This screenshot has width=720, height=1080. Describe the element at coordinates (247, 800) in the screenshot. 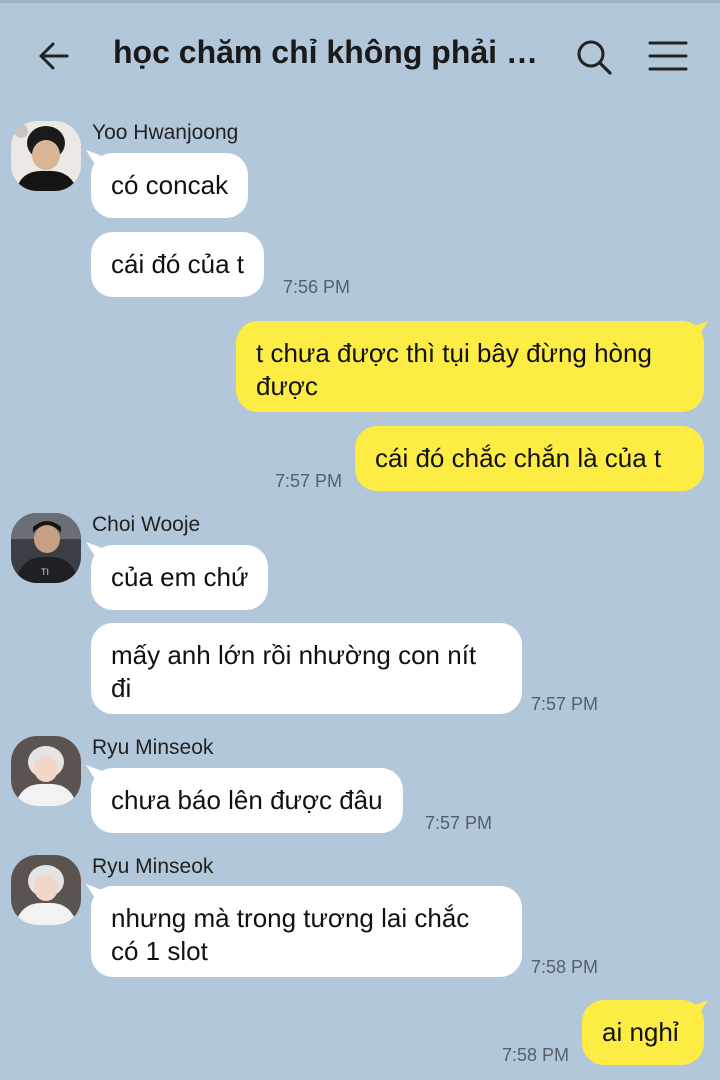

I see `message-bubble: chưa báo lên được đâu` at that location.